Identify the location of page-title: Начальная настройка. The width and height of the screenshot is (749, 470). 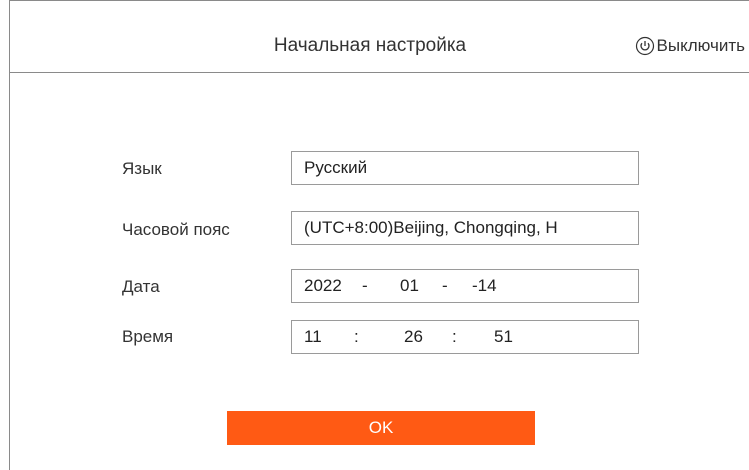
(370, 45).